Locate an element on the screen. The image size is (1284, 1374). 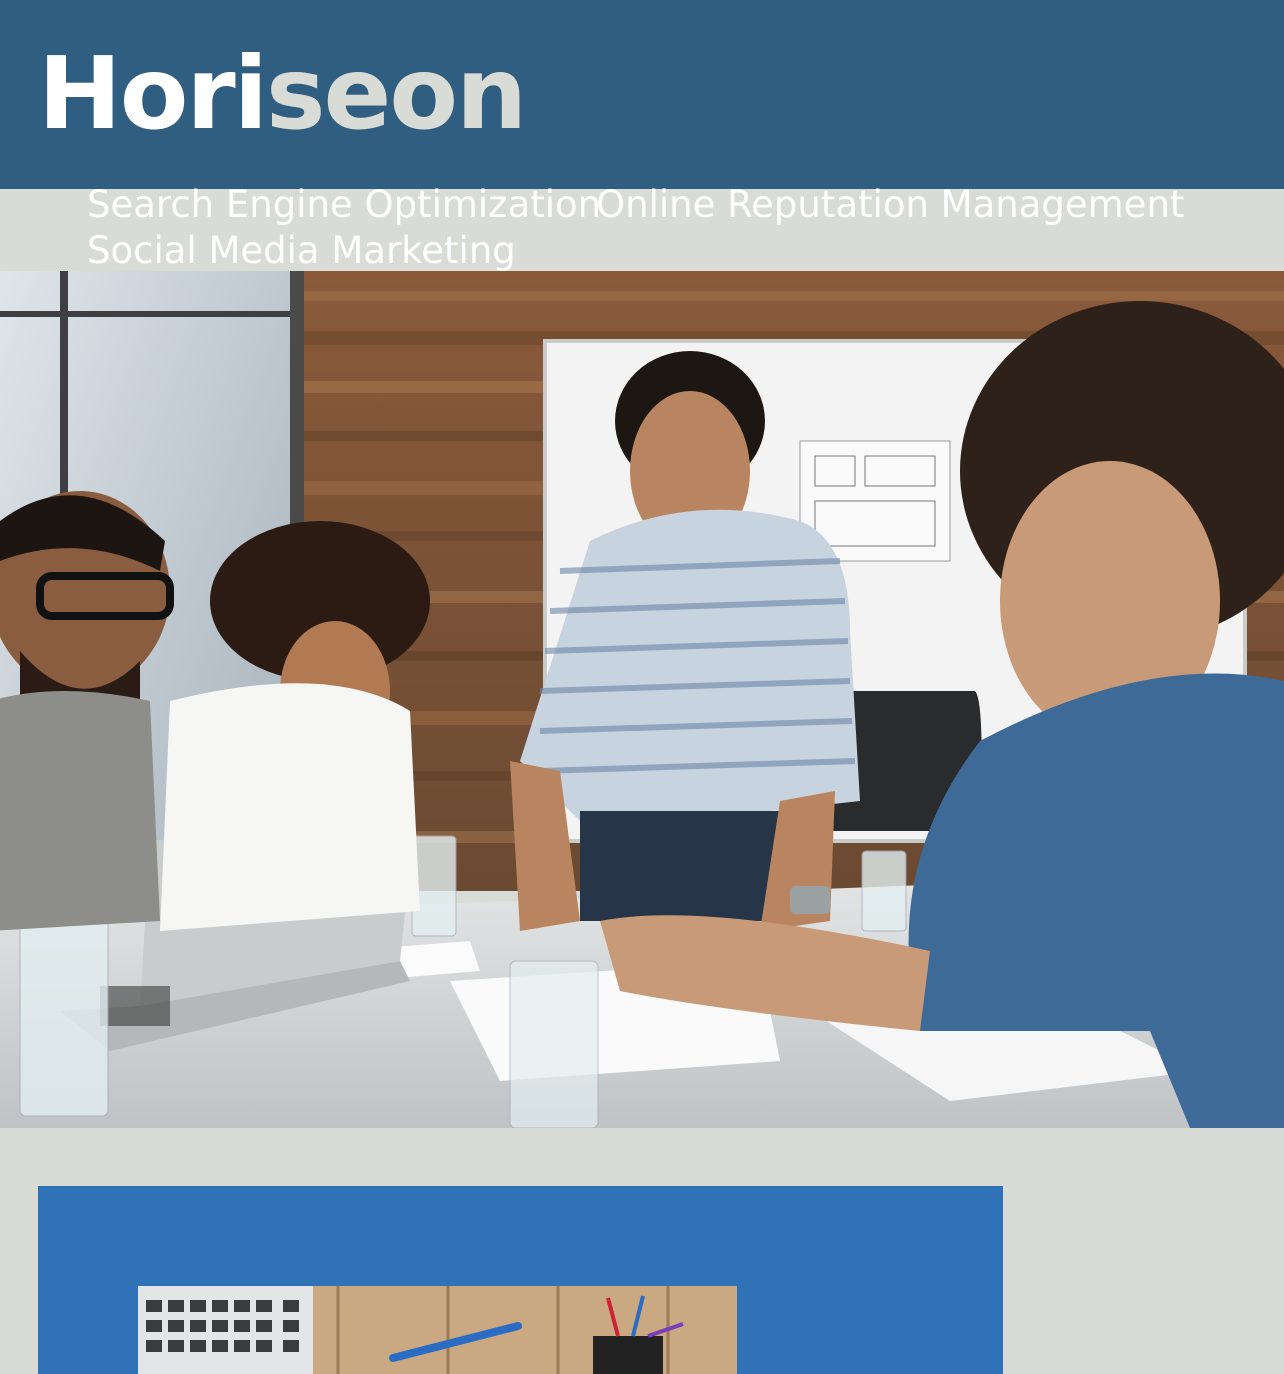
nav-link-social-media: Social Media Marketing is located at coordinates (301, 251).